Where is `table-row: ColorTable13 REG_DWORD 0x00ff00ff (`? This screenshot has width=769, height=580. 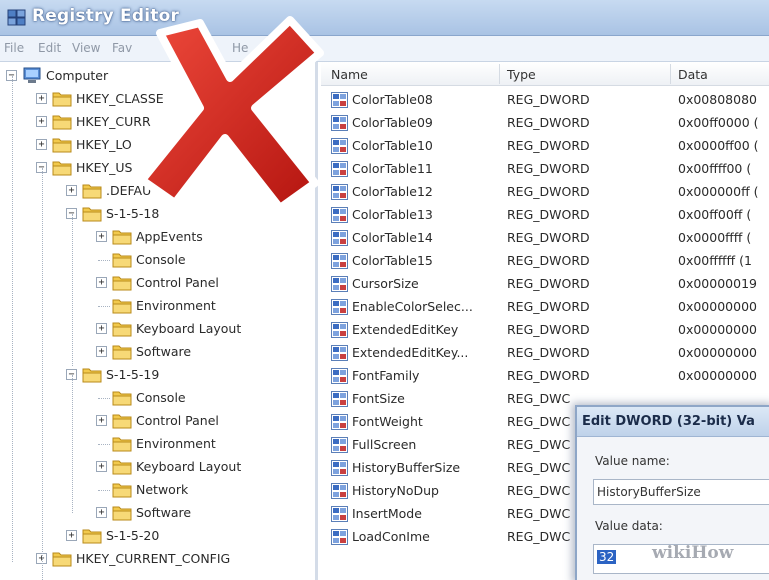 table-row: ColorTable13 REG_DWORD 0x00ff00ff ( is located at coordinates (545, 215).